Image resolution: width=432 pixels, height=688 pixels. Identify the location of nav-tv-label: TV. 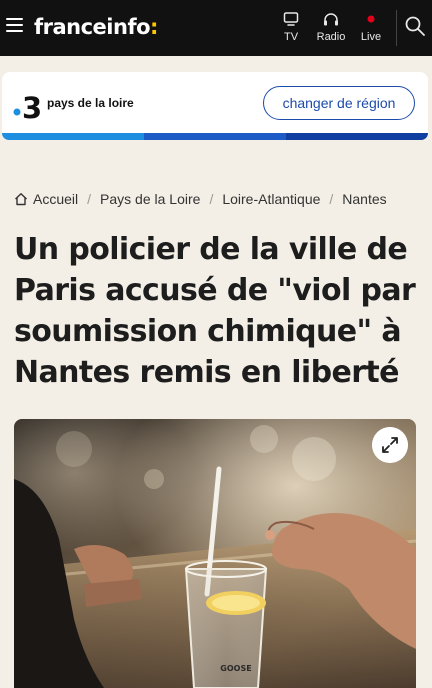
(291, 37).